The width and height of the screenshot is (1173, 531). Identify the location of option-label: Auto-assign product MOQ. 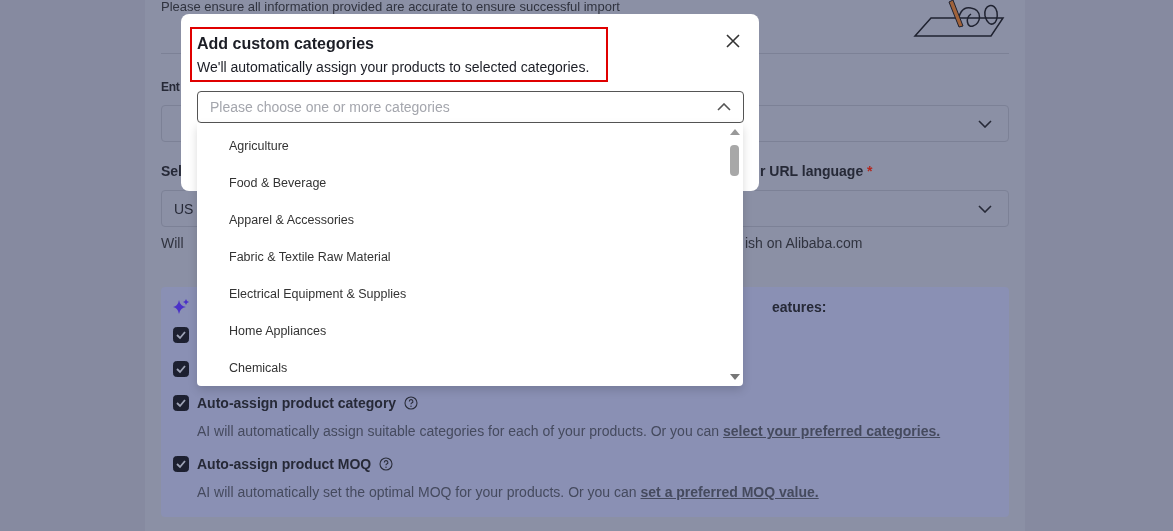
(284, 464).